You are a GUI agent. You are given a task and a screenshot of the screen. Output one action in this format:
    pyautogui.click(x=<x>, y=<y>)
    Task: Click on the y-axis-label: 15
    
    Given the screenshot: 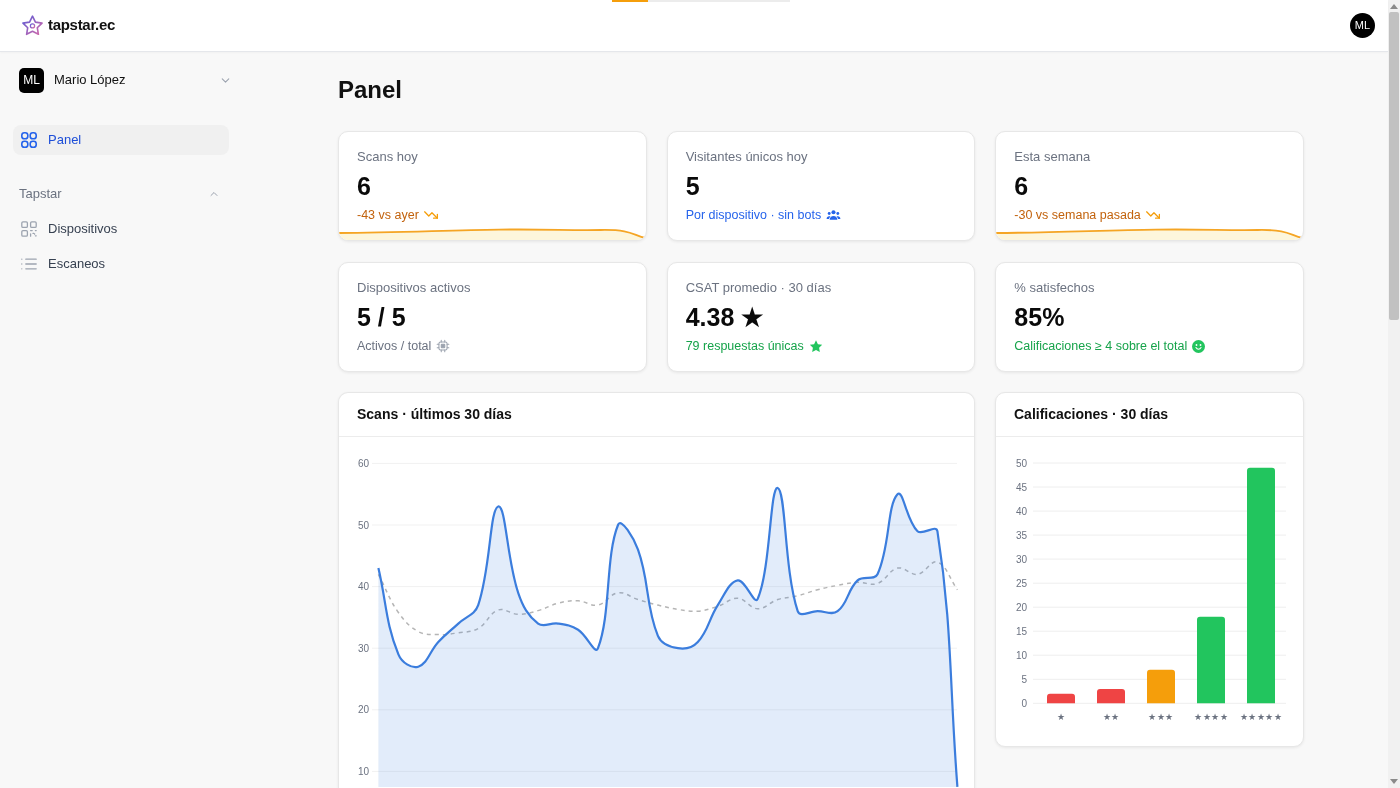 What is the action you would take?
    pyautogui.click(x=1021, y=631)
    